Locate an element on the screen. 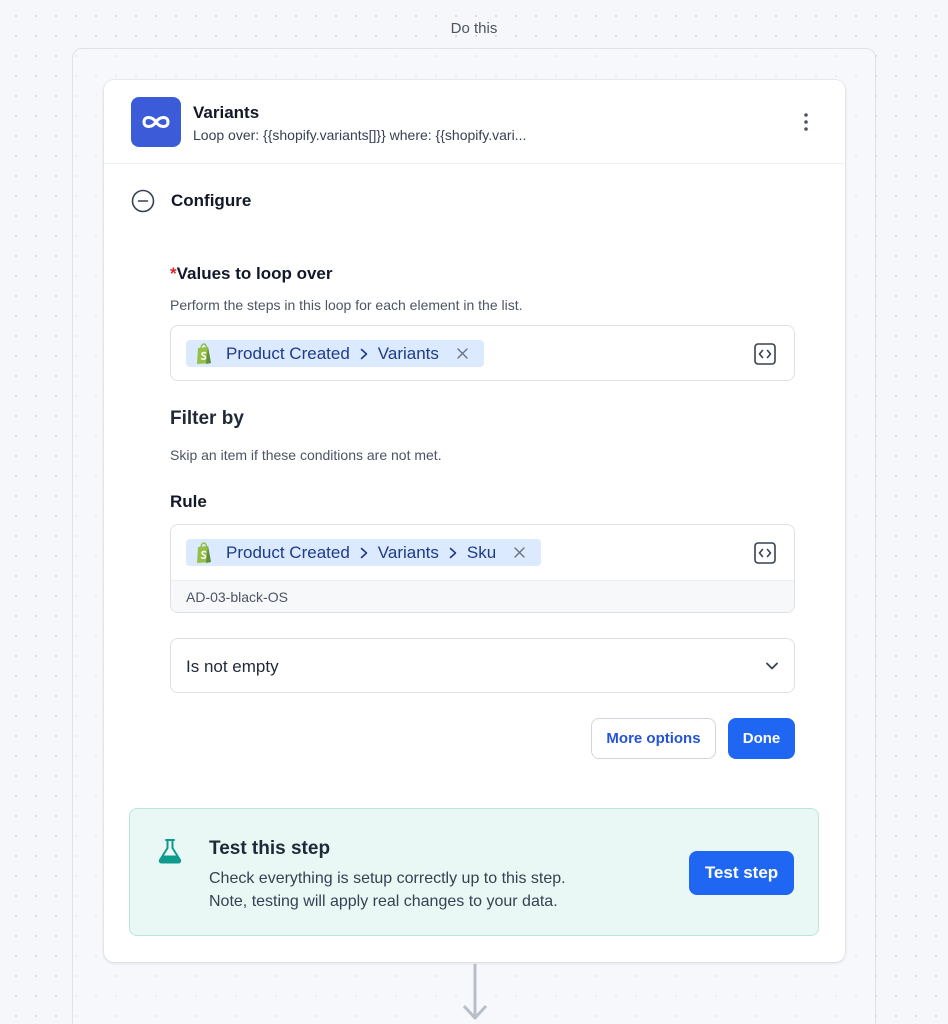 This screenshot has height=1024, width=948. data-pill-sku: Product Created Variants Sku is located at coordinates (364, 552).